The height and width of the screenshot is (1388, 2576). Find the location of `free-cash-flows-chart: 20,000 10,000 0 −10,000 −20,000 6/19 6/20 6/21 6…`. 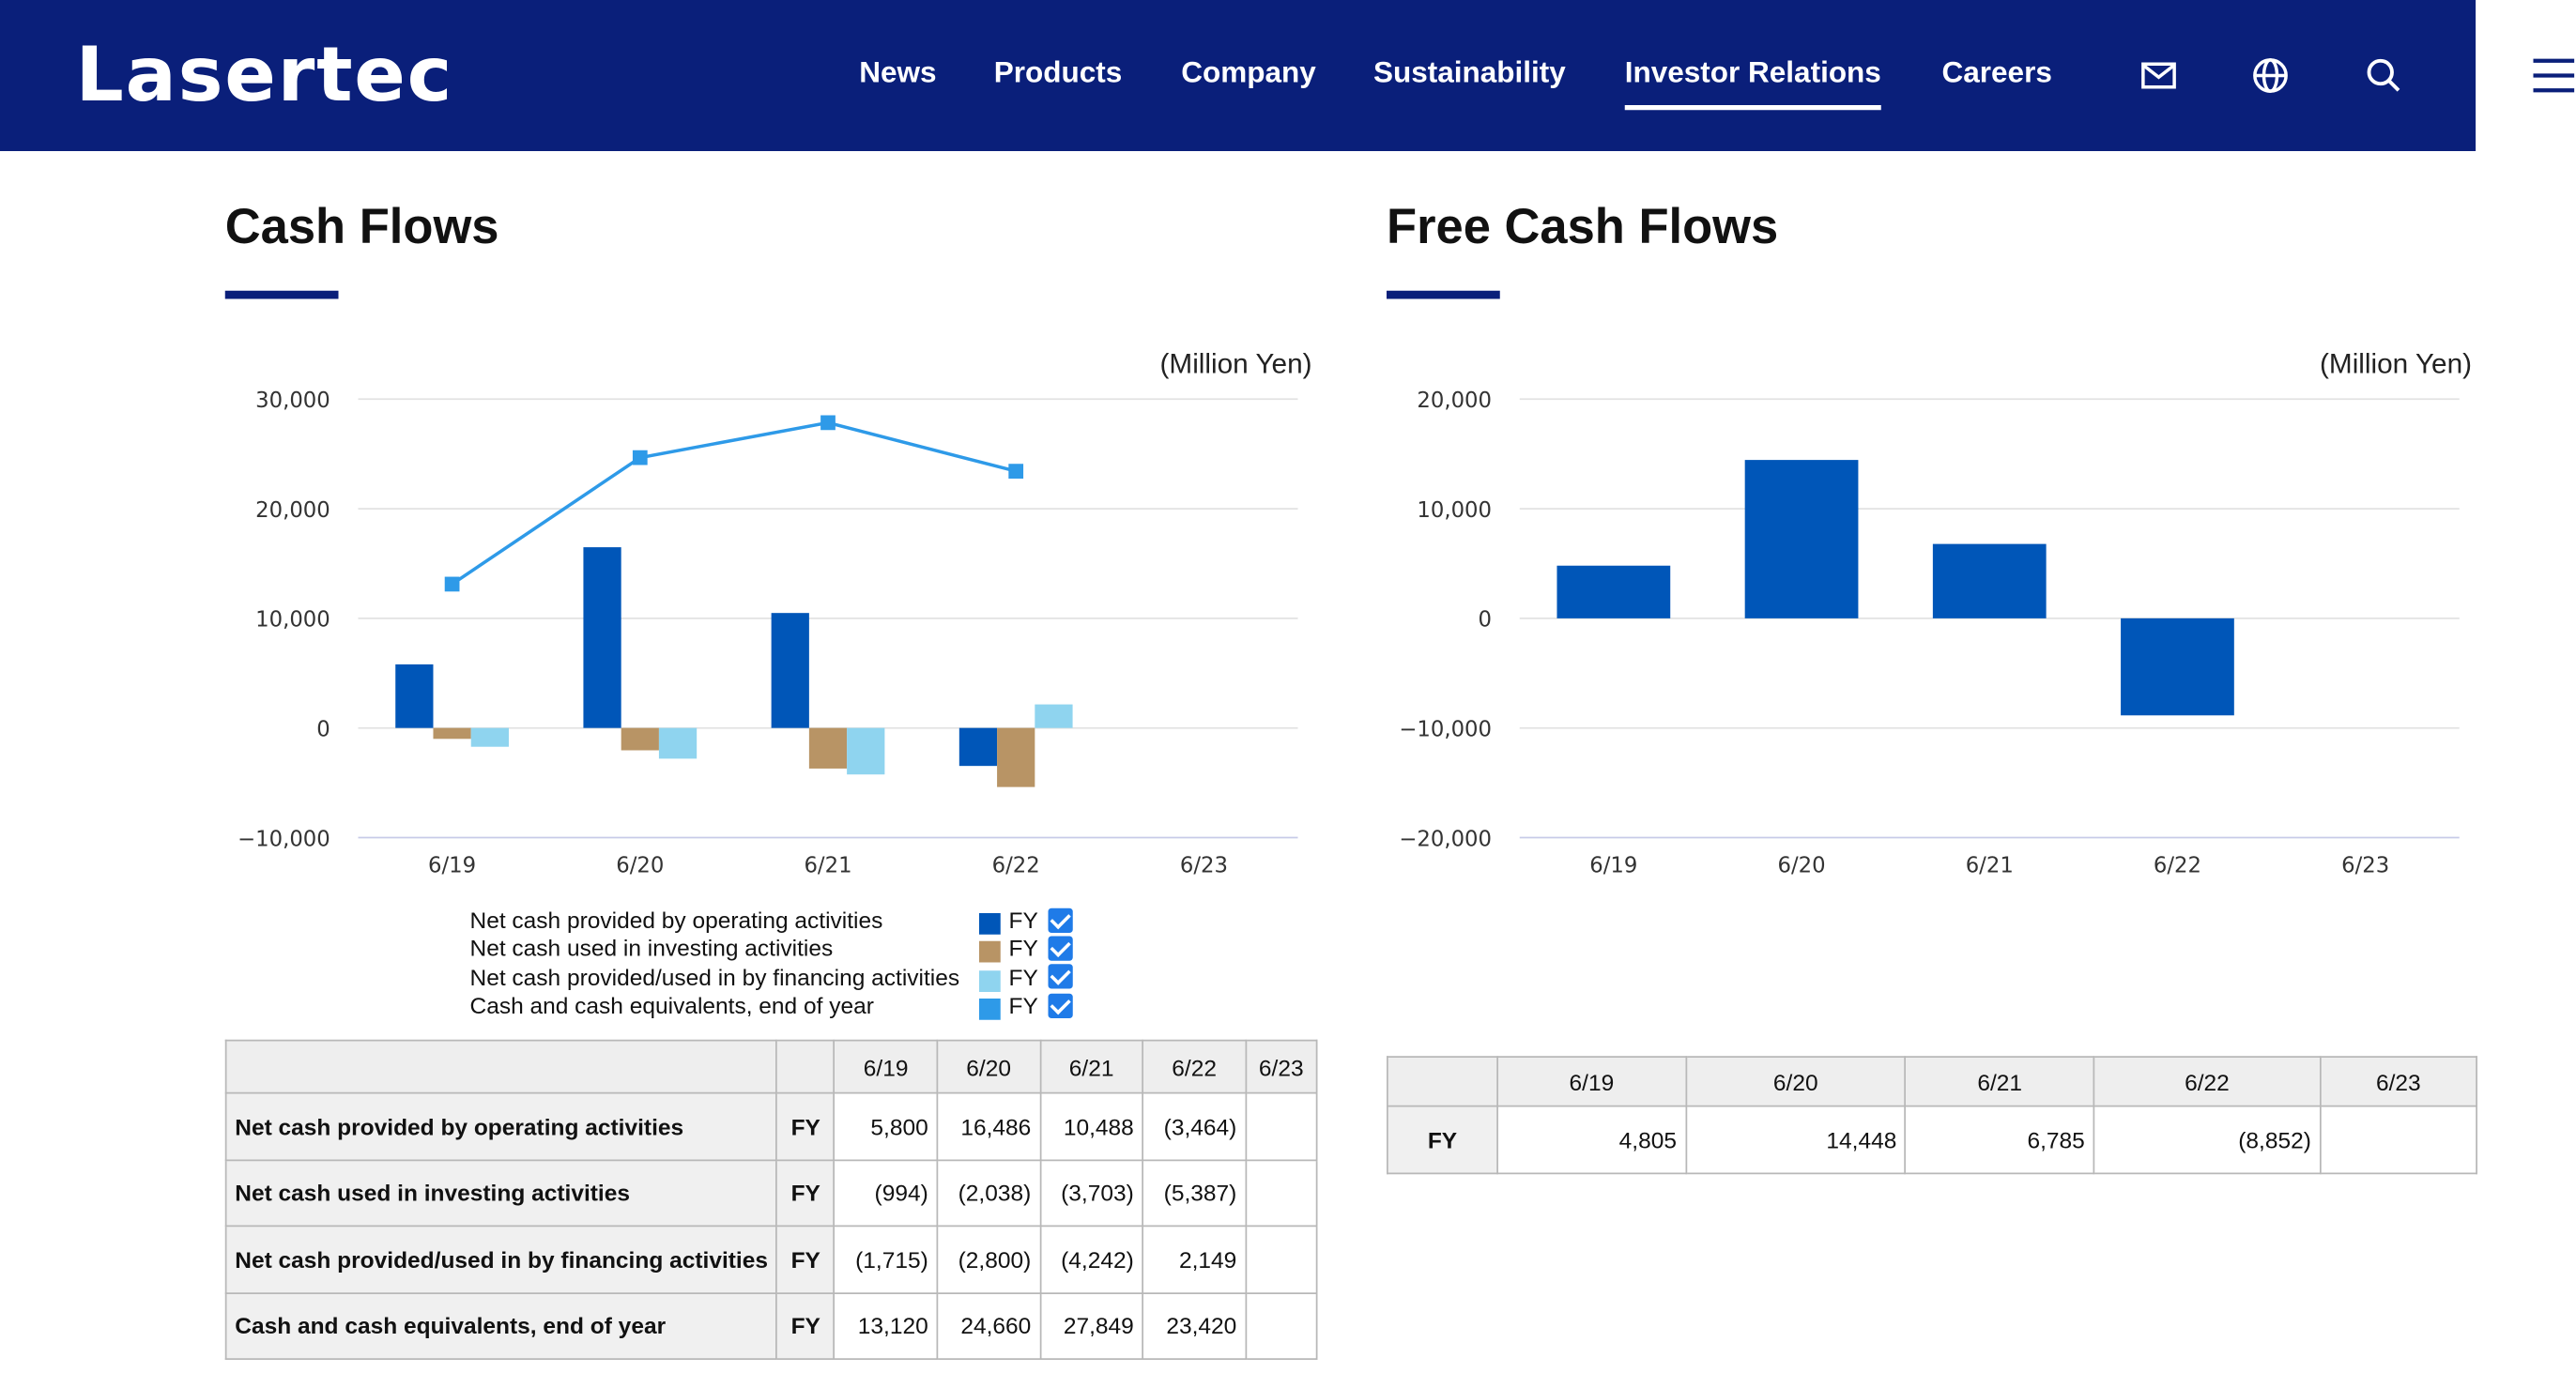

free-cash-flows-chart: 20,000 10,000 0 −10,000 −20,000 6/19 6/20 6/21 6… is located at coordinates (1930, 633).